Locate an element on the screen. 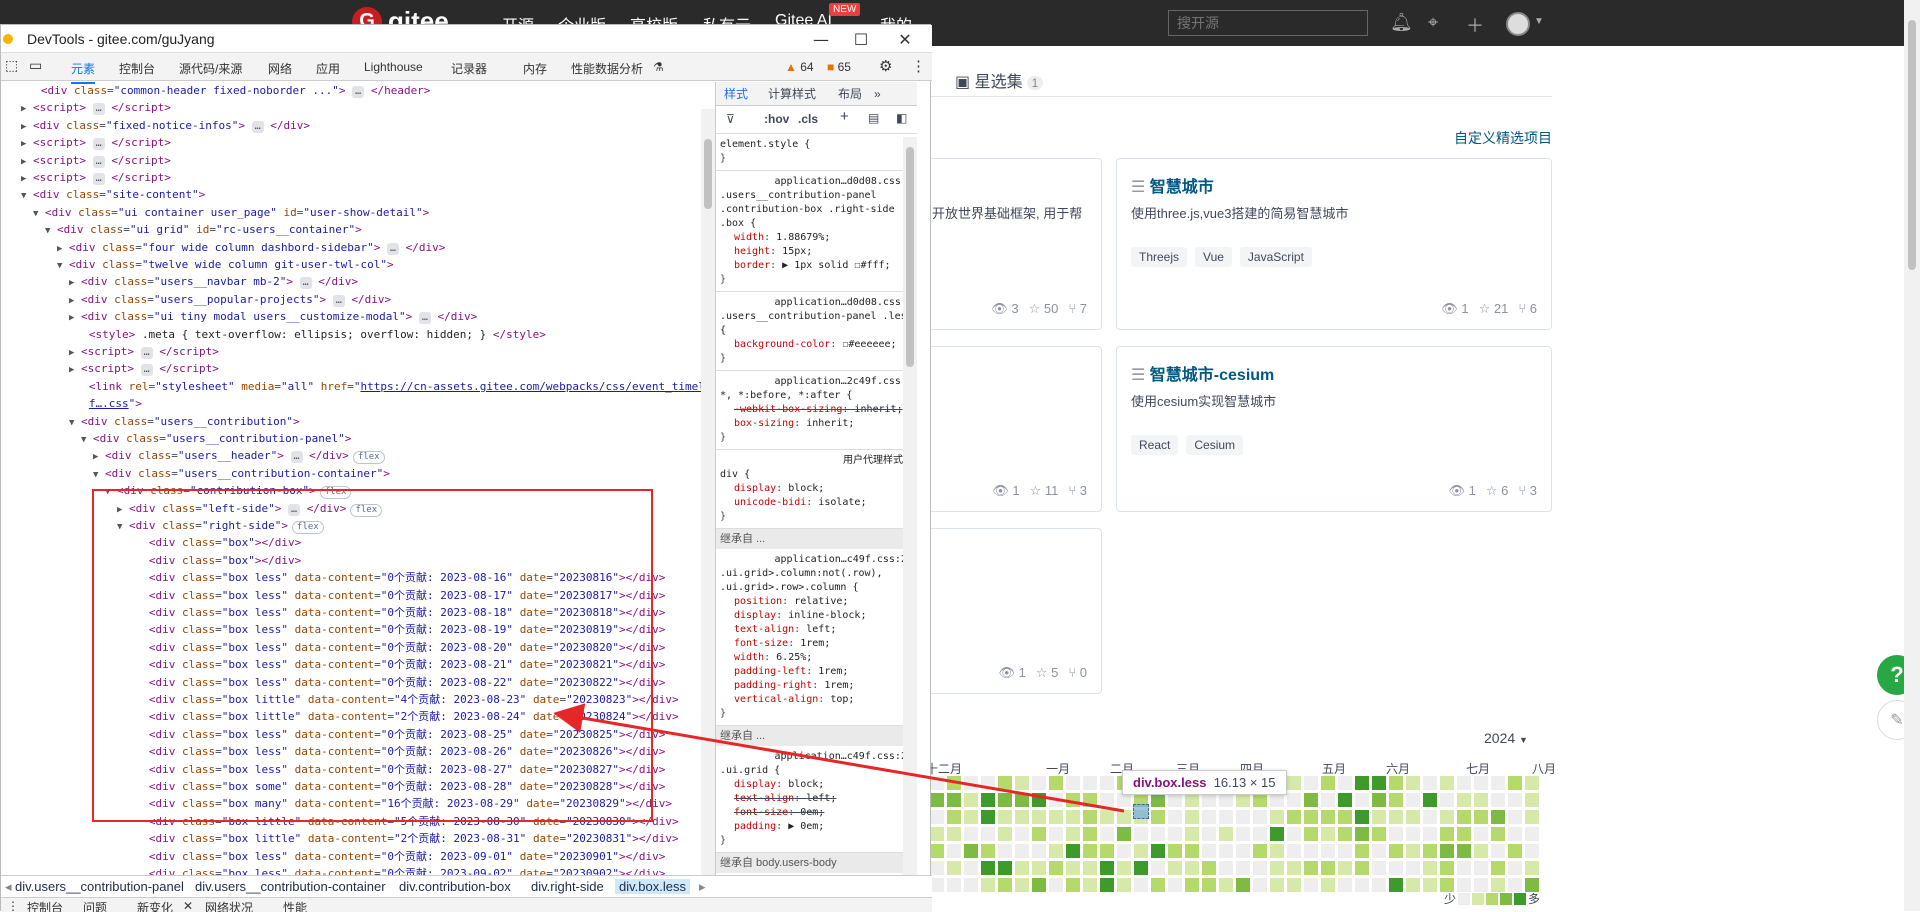 The image size is (1920, 912). rule-selector: div { is located at coordinates (816, 475).